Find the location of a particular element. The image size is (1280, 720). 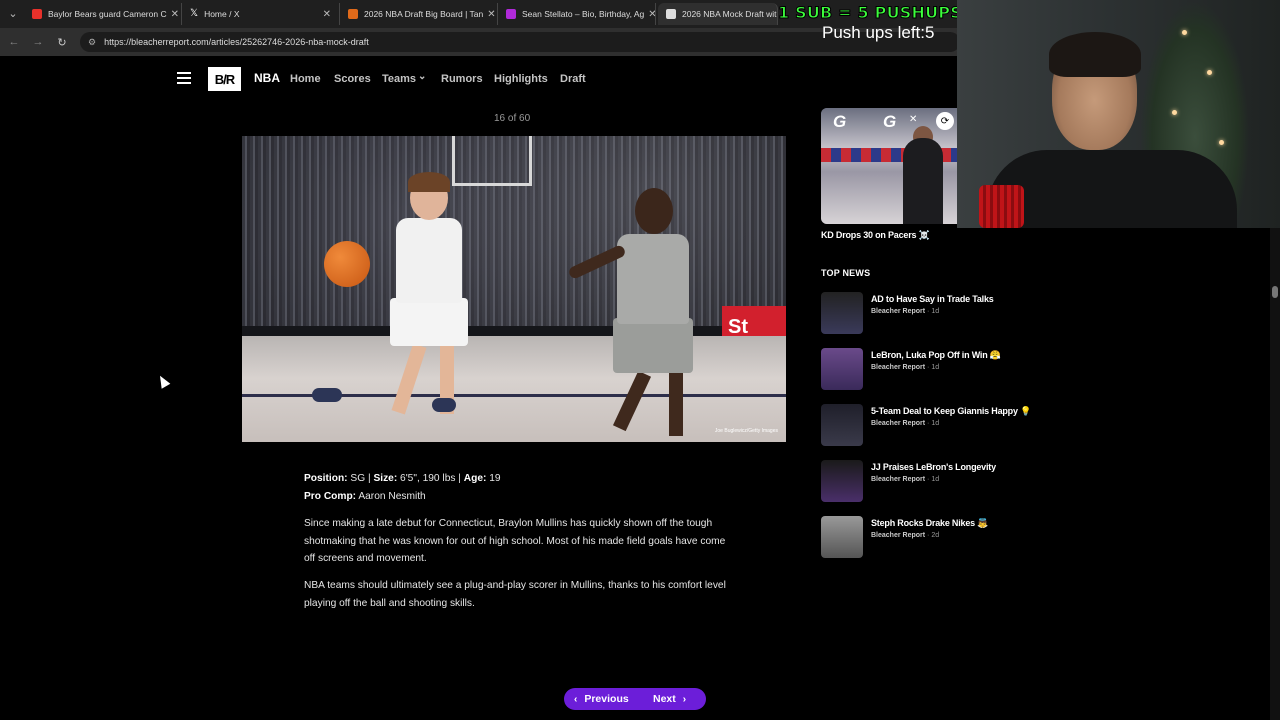

previous-button: ‹ Previous is located at coordinates (602, 699).